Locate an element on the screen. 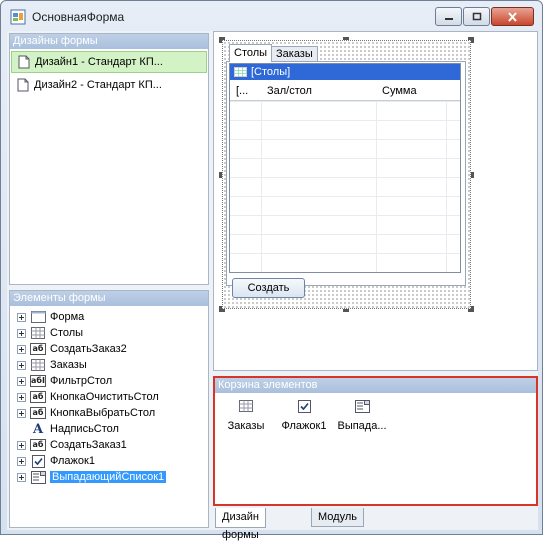  grid-title-bar: [Столы] is located at coordinates (345, 72).